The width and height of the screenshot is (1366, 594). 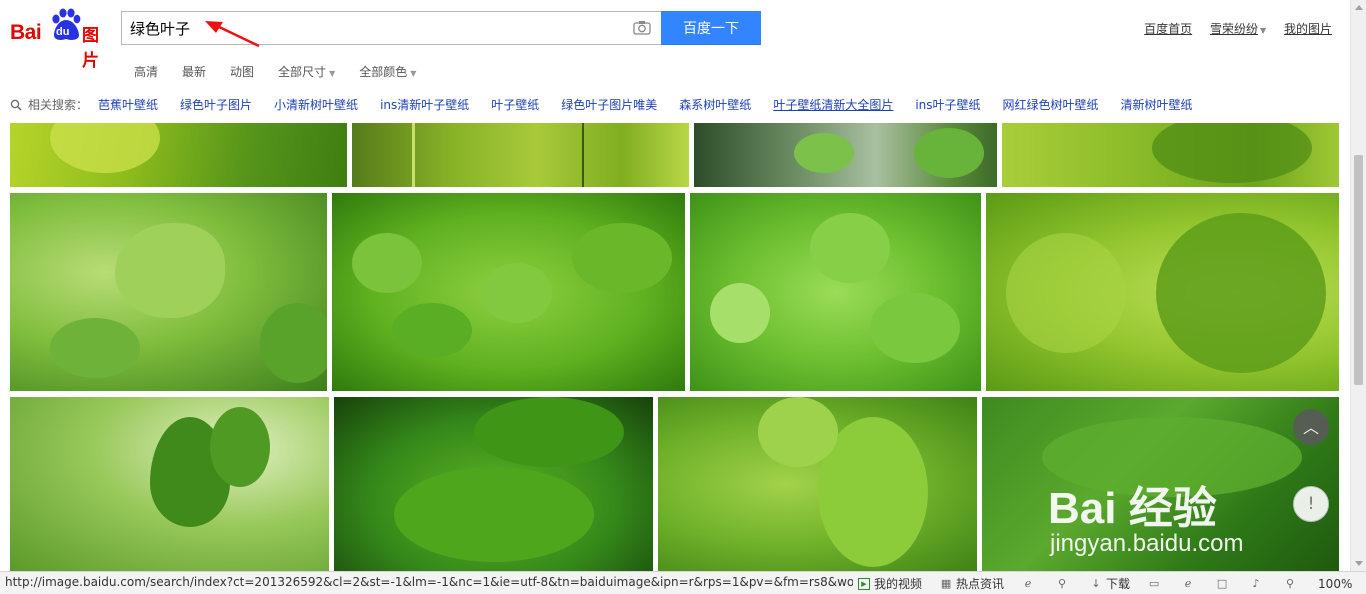 I want to click on filter-animated: 动图, so click(x=242, y=71).